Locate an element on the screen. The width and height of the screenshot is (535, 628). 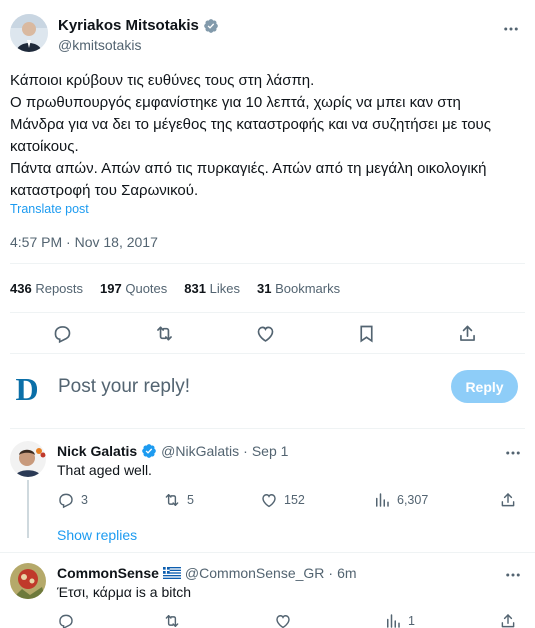
reply-button: Reply is located at coordinates (484, 386).